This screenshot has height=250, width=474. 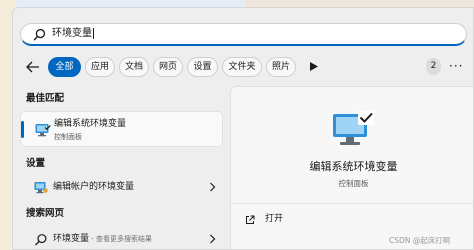 What do you see at coordinates (45, 98) in the screenshot?
I see `section-title-best-match: 最佳匹配` at bounding box center [45, 98].